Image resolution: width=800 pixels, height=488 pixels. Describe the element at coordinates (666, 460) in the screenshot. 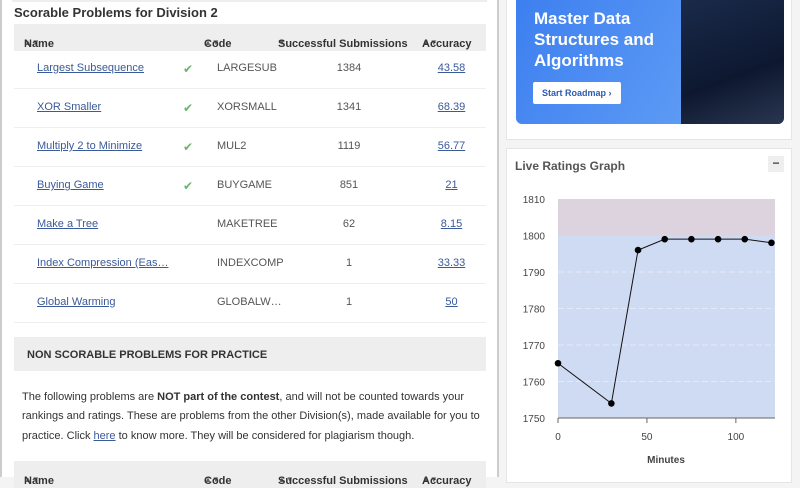

I see `x-axis-label: Minutes` at that location.